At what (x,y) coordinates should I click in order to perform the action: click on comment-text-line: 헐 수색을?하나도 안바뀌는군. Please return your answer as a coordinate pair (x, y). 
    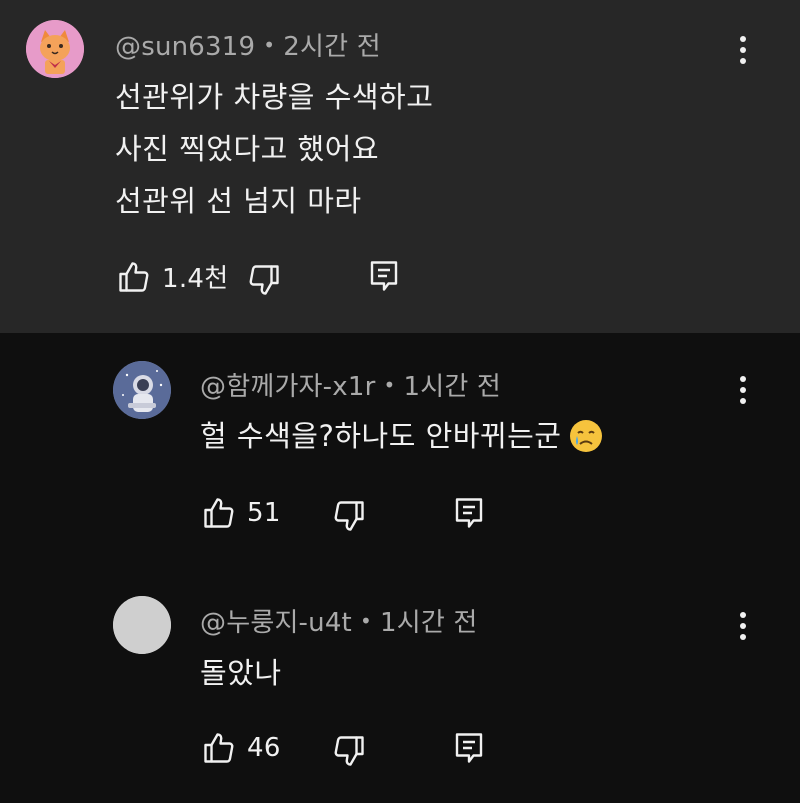
    Looking at the image, I should click on (402, 434).